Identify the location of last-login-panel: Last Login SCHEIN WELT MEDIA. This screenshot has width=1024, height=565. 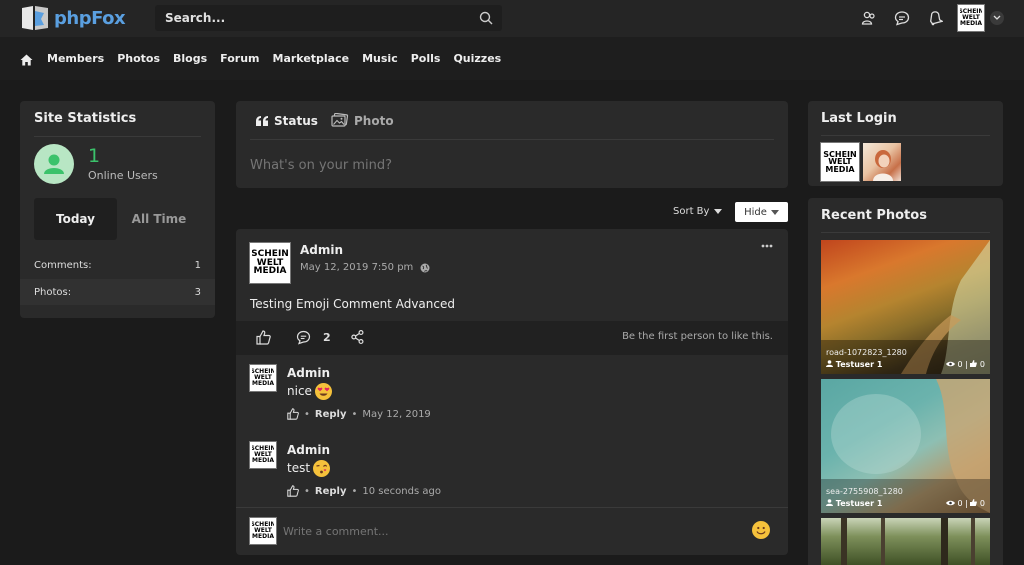
(905, 143).